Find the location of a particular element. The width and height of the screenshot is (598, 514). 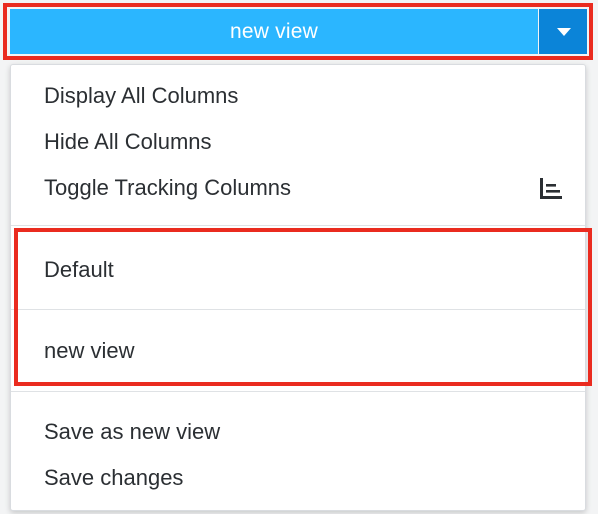

menu-item-save-as-new-view: Save as new view is located at coordinates (299, 432).